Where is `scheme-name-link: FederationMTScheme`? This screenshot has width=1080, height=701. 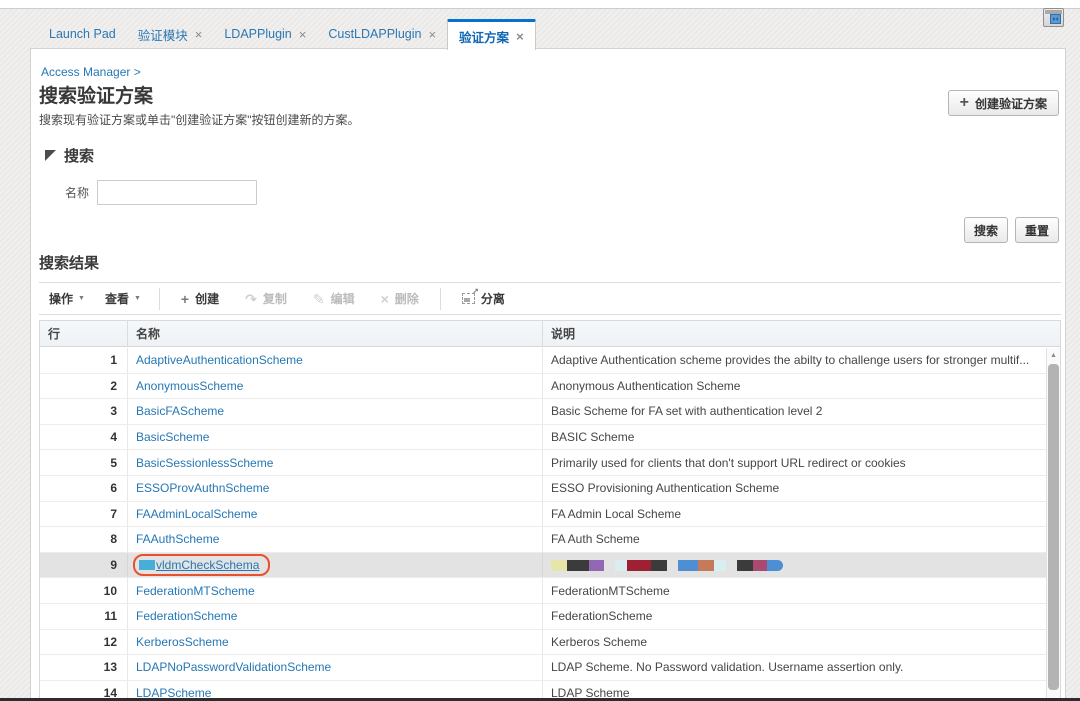 scheme-name-link: FederationMTScheme is located at coordinates (195, 591).